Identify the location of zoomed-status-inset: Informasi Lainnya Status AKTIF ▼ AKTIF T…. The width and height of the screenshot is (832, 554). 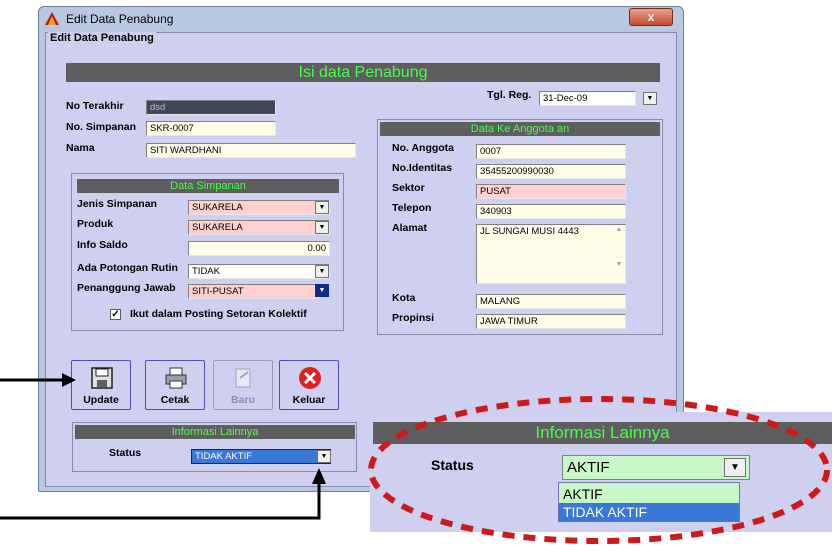
(601, 472).